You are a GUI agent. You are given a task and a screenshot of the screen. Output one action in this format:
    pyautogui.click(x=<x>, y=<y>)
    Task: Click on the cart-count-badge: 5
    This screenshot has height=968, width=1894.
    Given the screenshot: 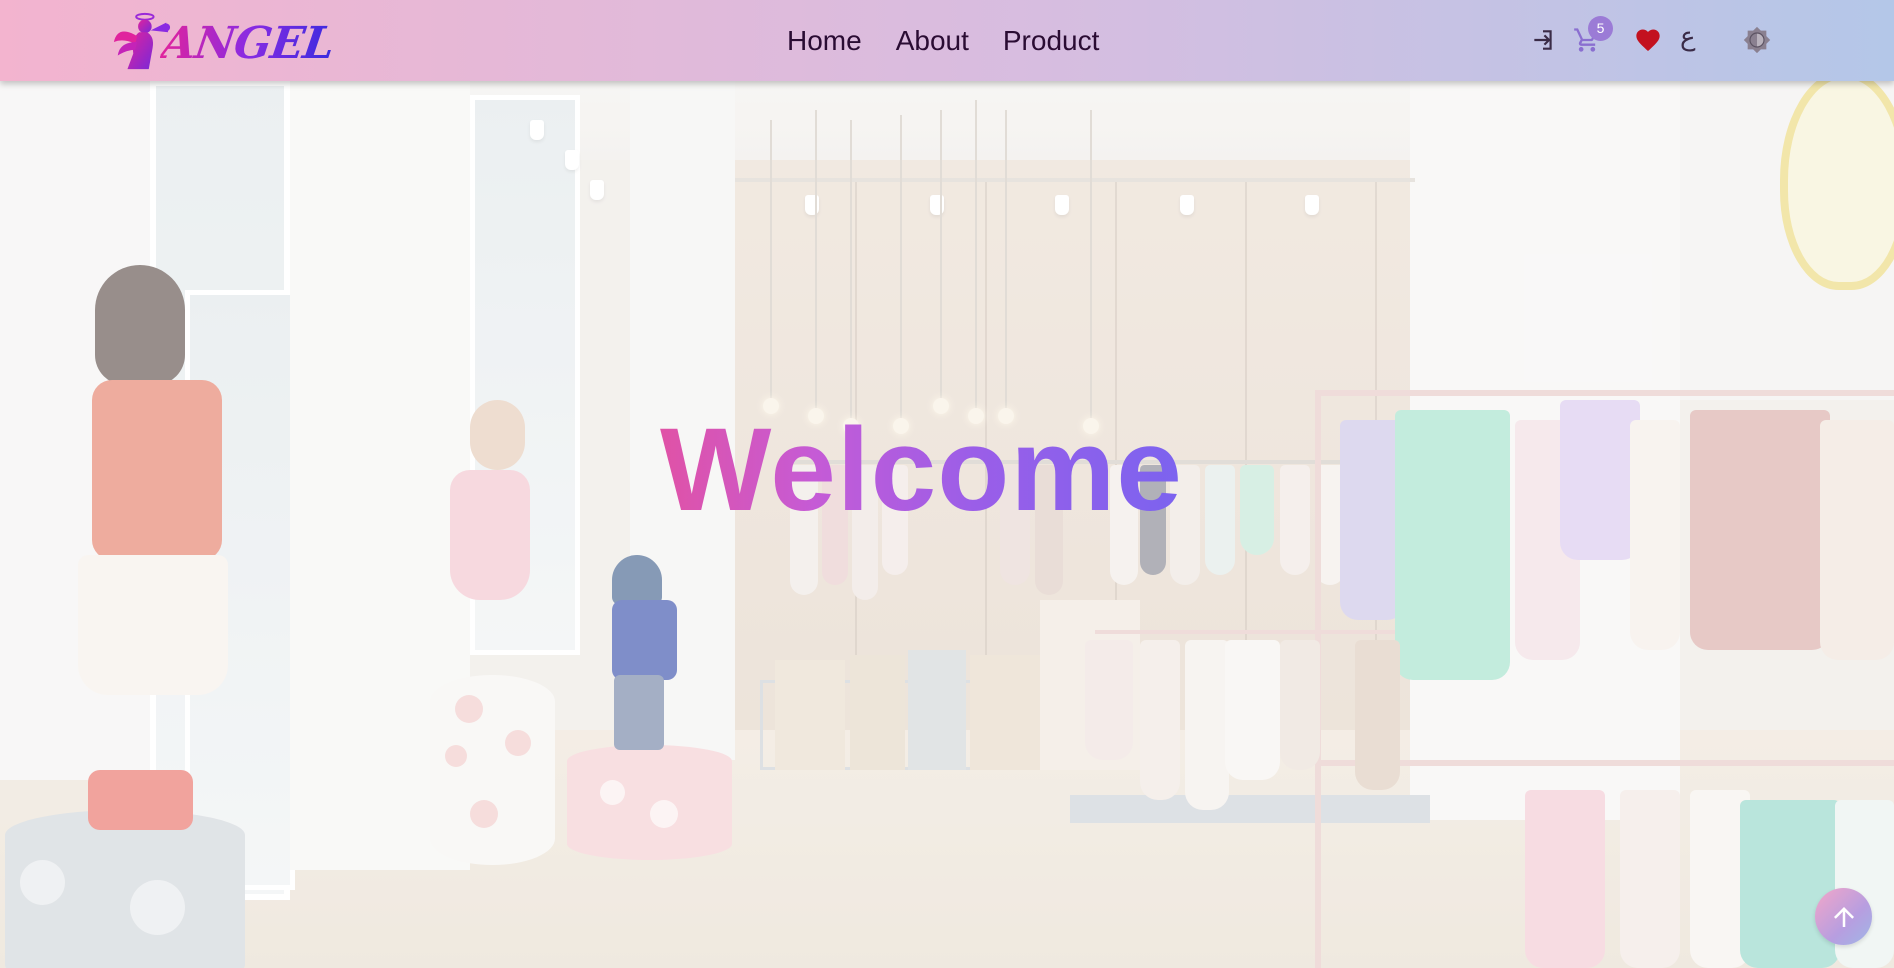 What is the action you would take?
    pyautogui.click(x=1600, y=28)
    